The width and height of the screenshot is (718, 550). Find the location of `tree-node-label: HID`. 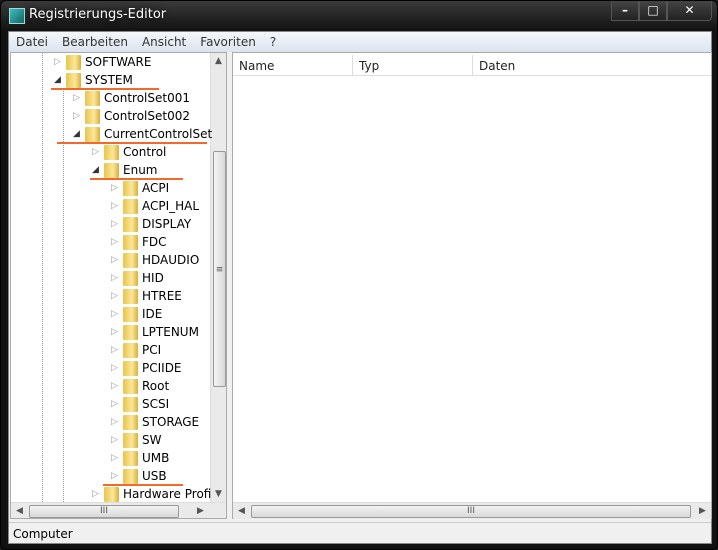

tree-node-label: HID is located at coordinates (153, 278).